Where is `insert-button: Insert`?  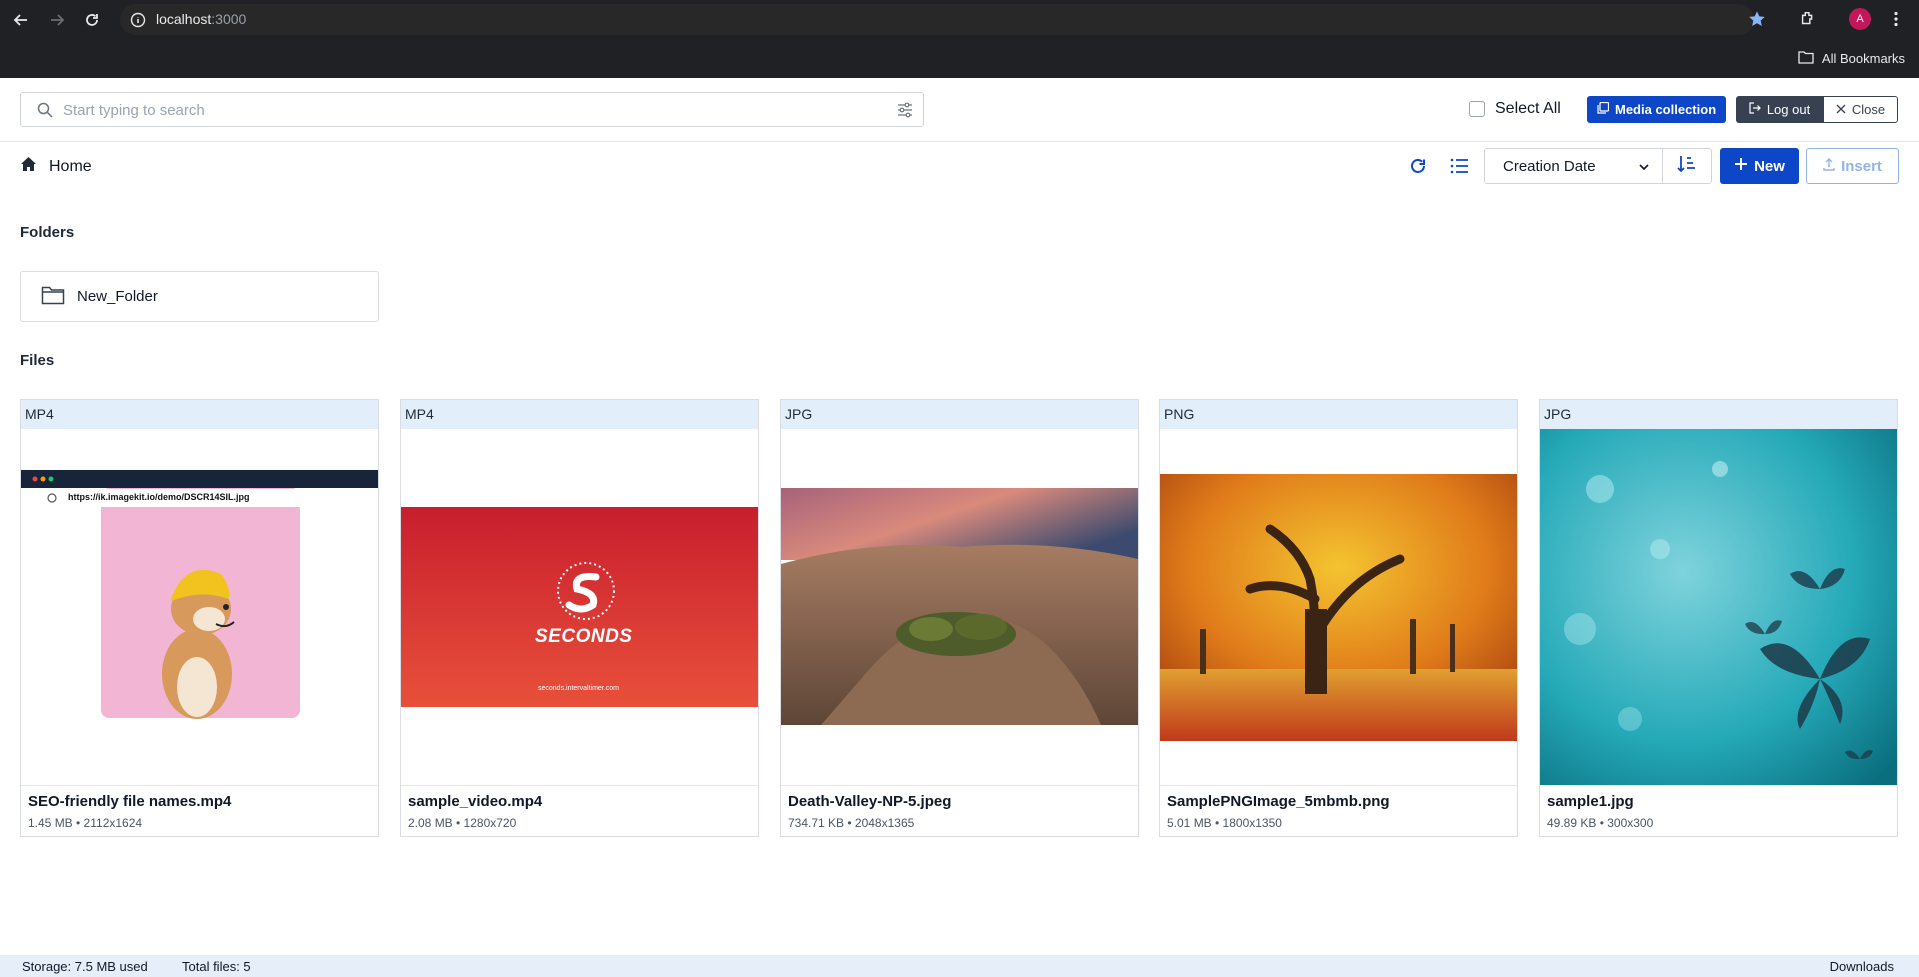 insert-button: Insert is located at coordinates (1852, 166).